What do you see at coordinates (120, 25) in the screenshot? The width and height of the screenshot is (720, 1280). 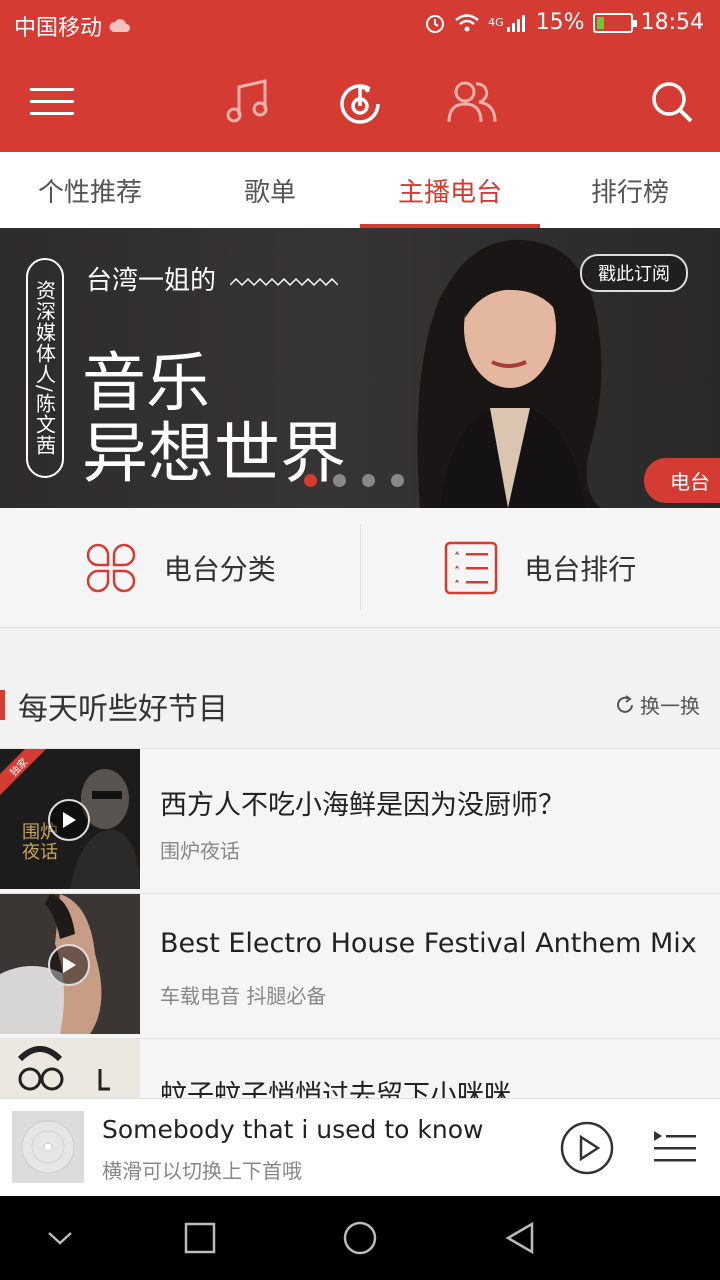 I see `cloud-icon` at bounding box center [120, 25].